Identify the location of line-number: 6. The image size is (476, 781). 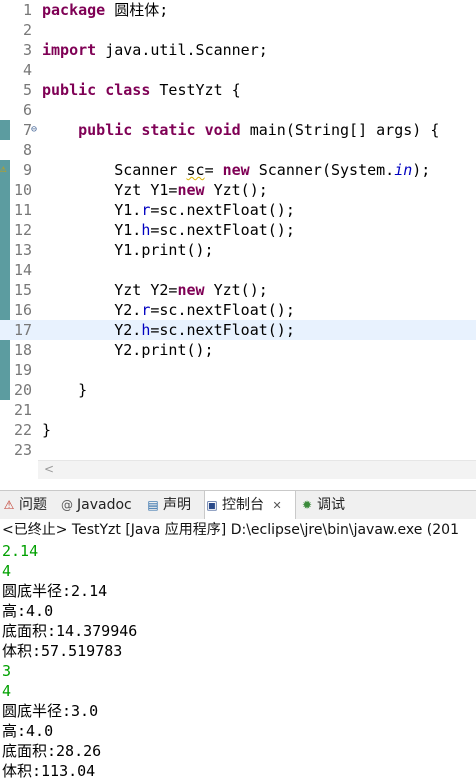
(27, 110).